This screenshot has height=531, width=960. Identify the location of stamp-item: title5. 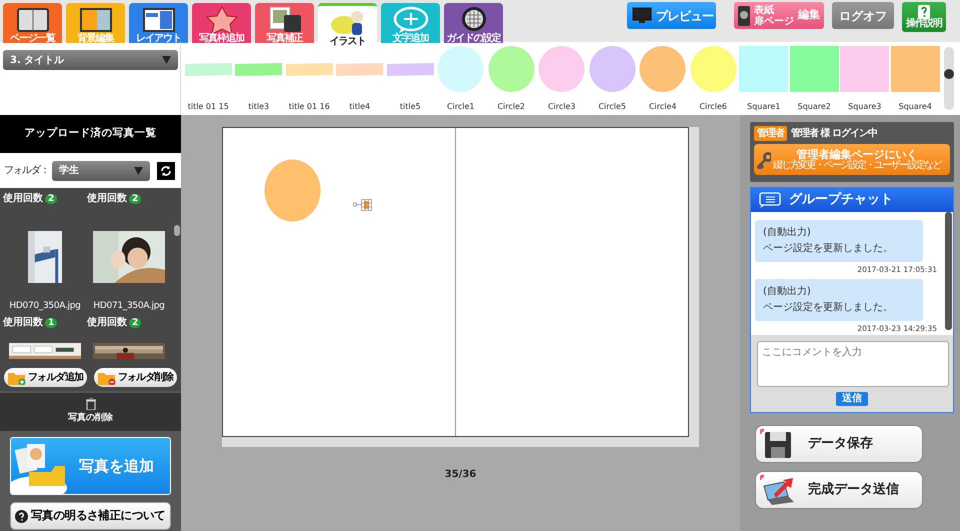
(410, 78).